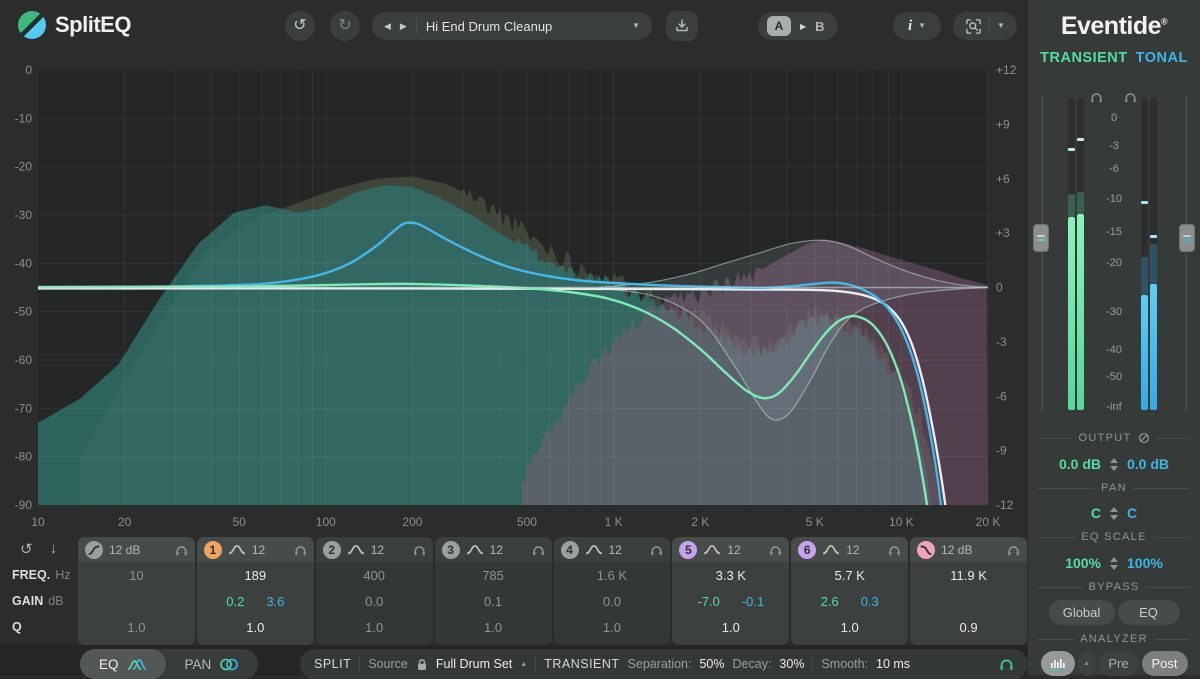  Describe the element at coordinates (870, 601) in the screenshot. I see `band-6-tonal-gain: 0.3` at that location.